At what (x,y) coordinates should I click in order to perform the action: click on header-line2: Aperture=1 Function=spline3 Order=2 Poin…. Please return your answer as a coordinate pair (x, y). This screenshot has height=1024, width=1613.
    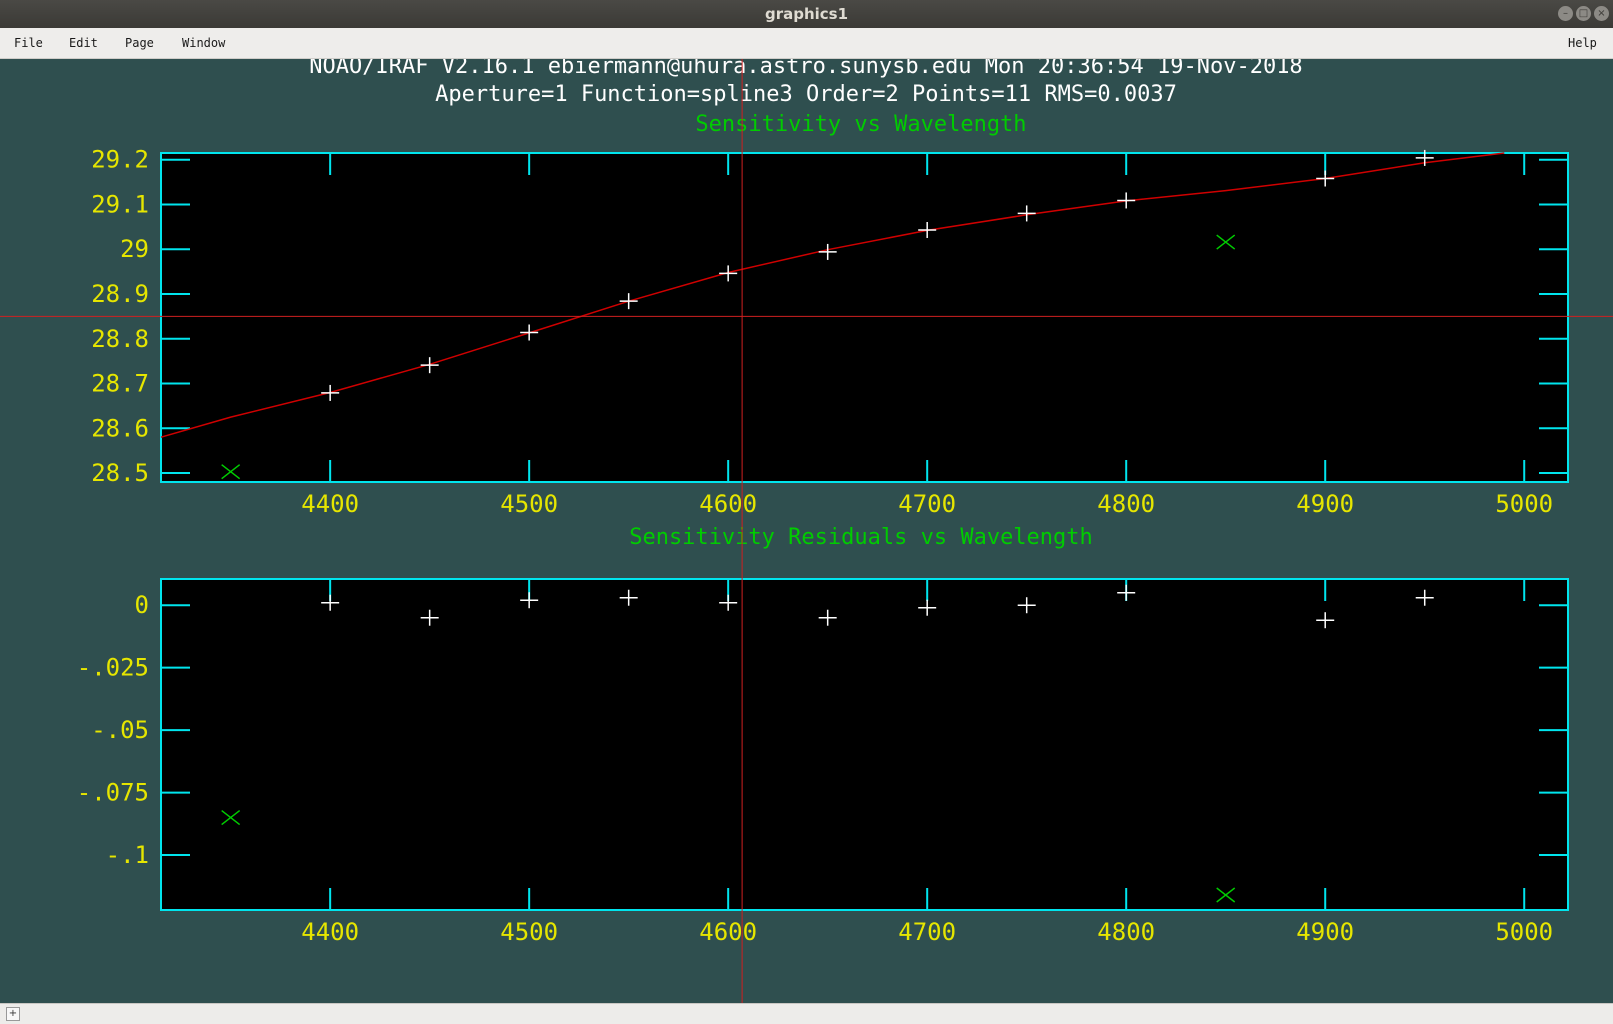
    Looking at the image, I should click on (806, 94).